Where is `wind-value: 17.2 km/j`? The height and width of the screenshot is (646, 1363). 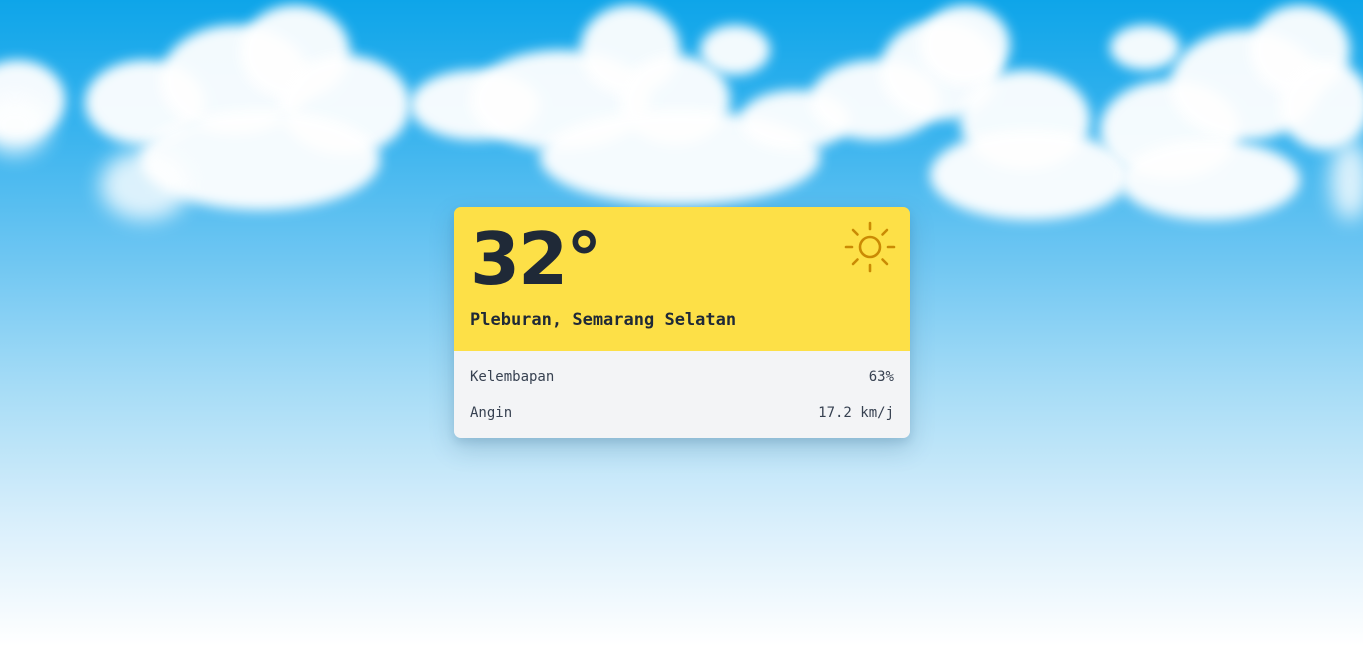
wind-value: 17.2 km/j is located at coordinates (856, 413).